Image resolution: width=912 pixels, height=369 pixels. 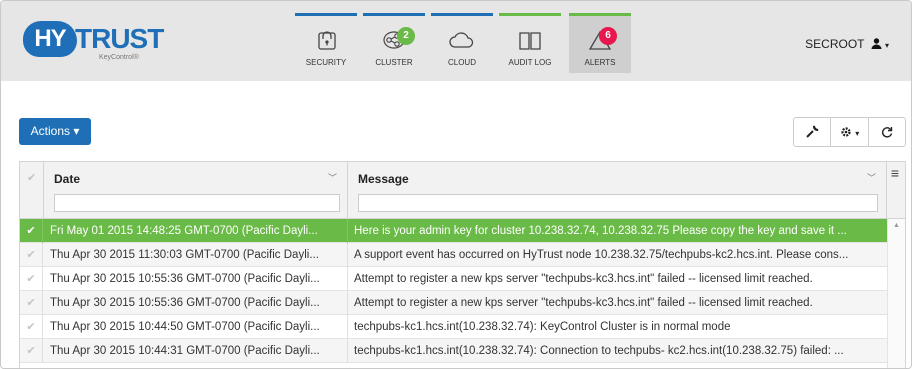 What do you see at coordinates (55, 131) in the screenshot?
I see `actions-button: Actions ▾` at bounding box center [55, 131].